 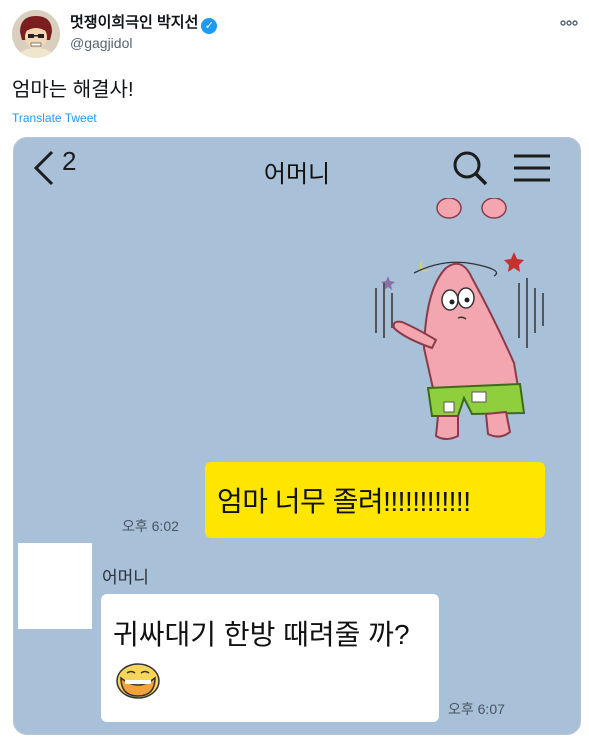 I want to click on hamburger-menu-icon, so click(x=532, y=168).